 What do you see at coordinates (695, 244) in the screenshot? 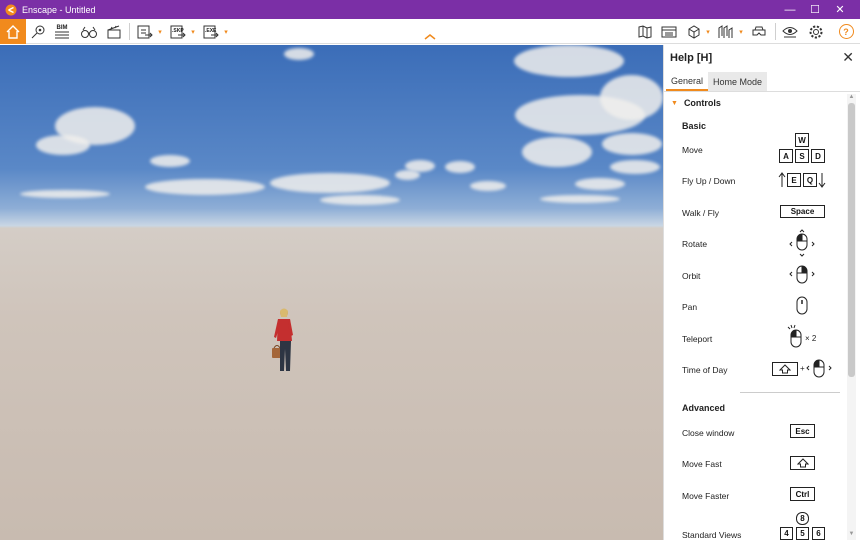
I see `rotate-label: Rotate` at bounding box center [695, 244].